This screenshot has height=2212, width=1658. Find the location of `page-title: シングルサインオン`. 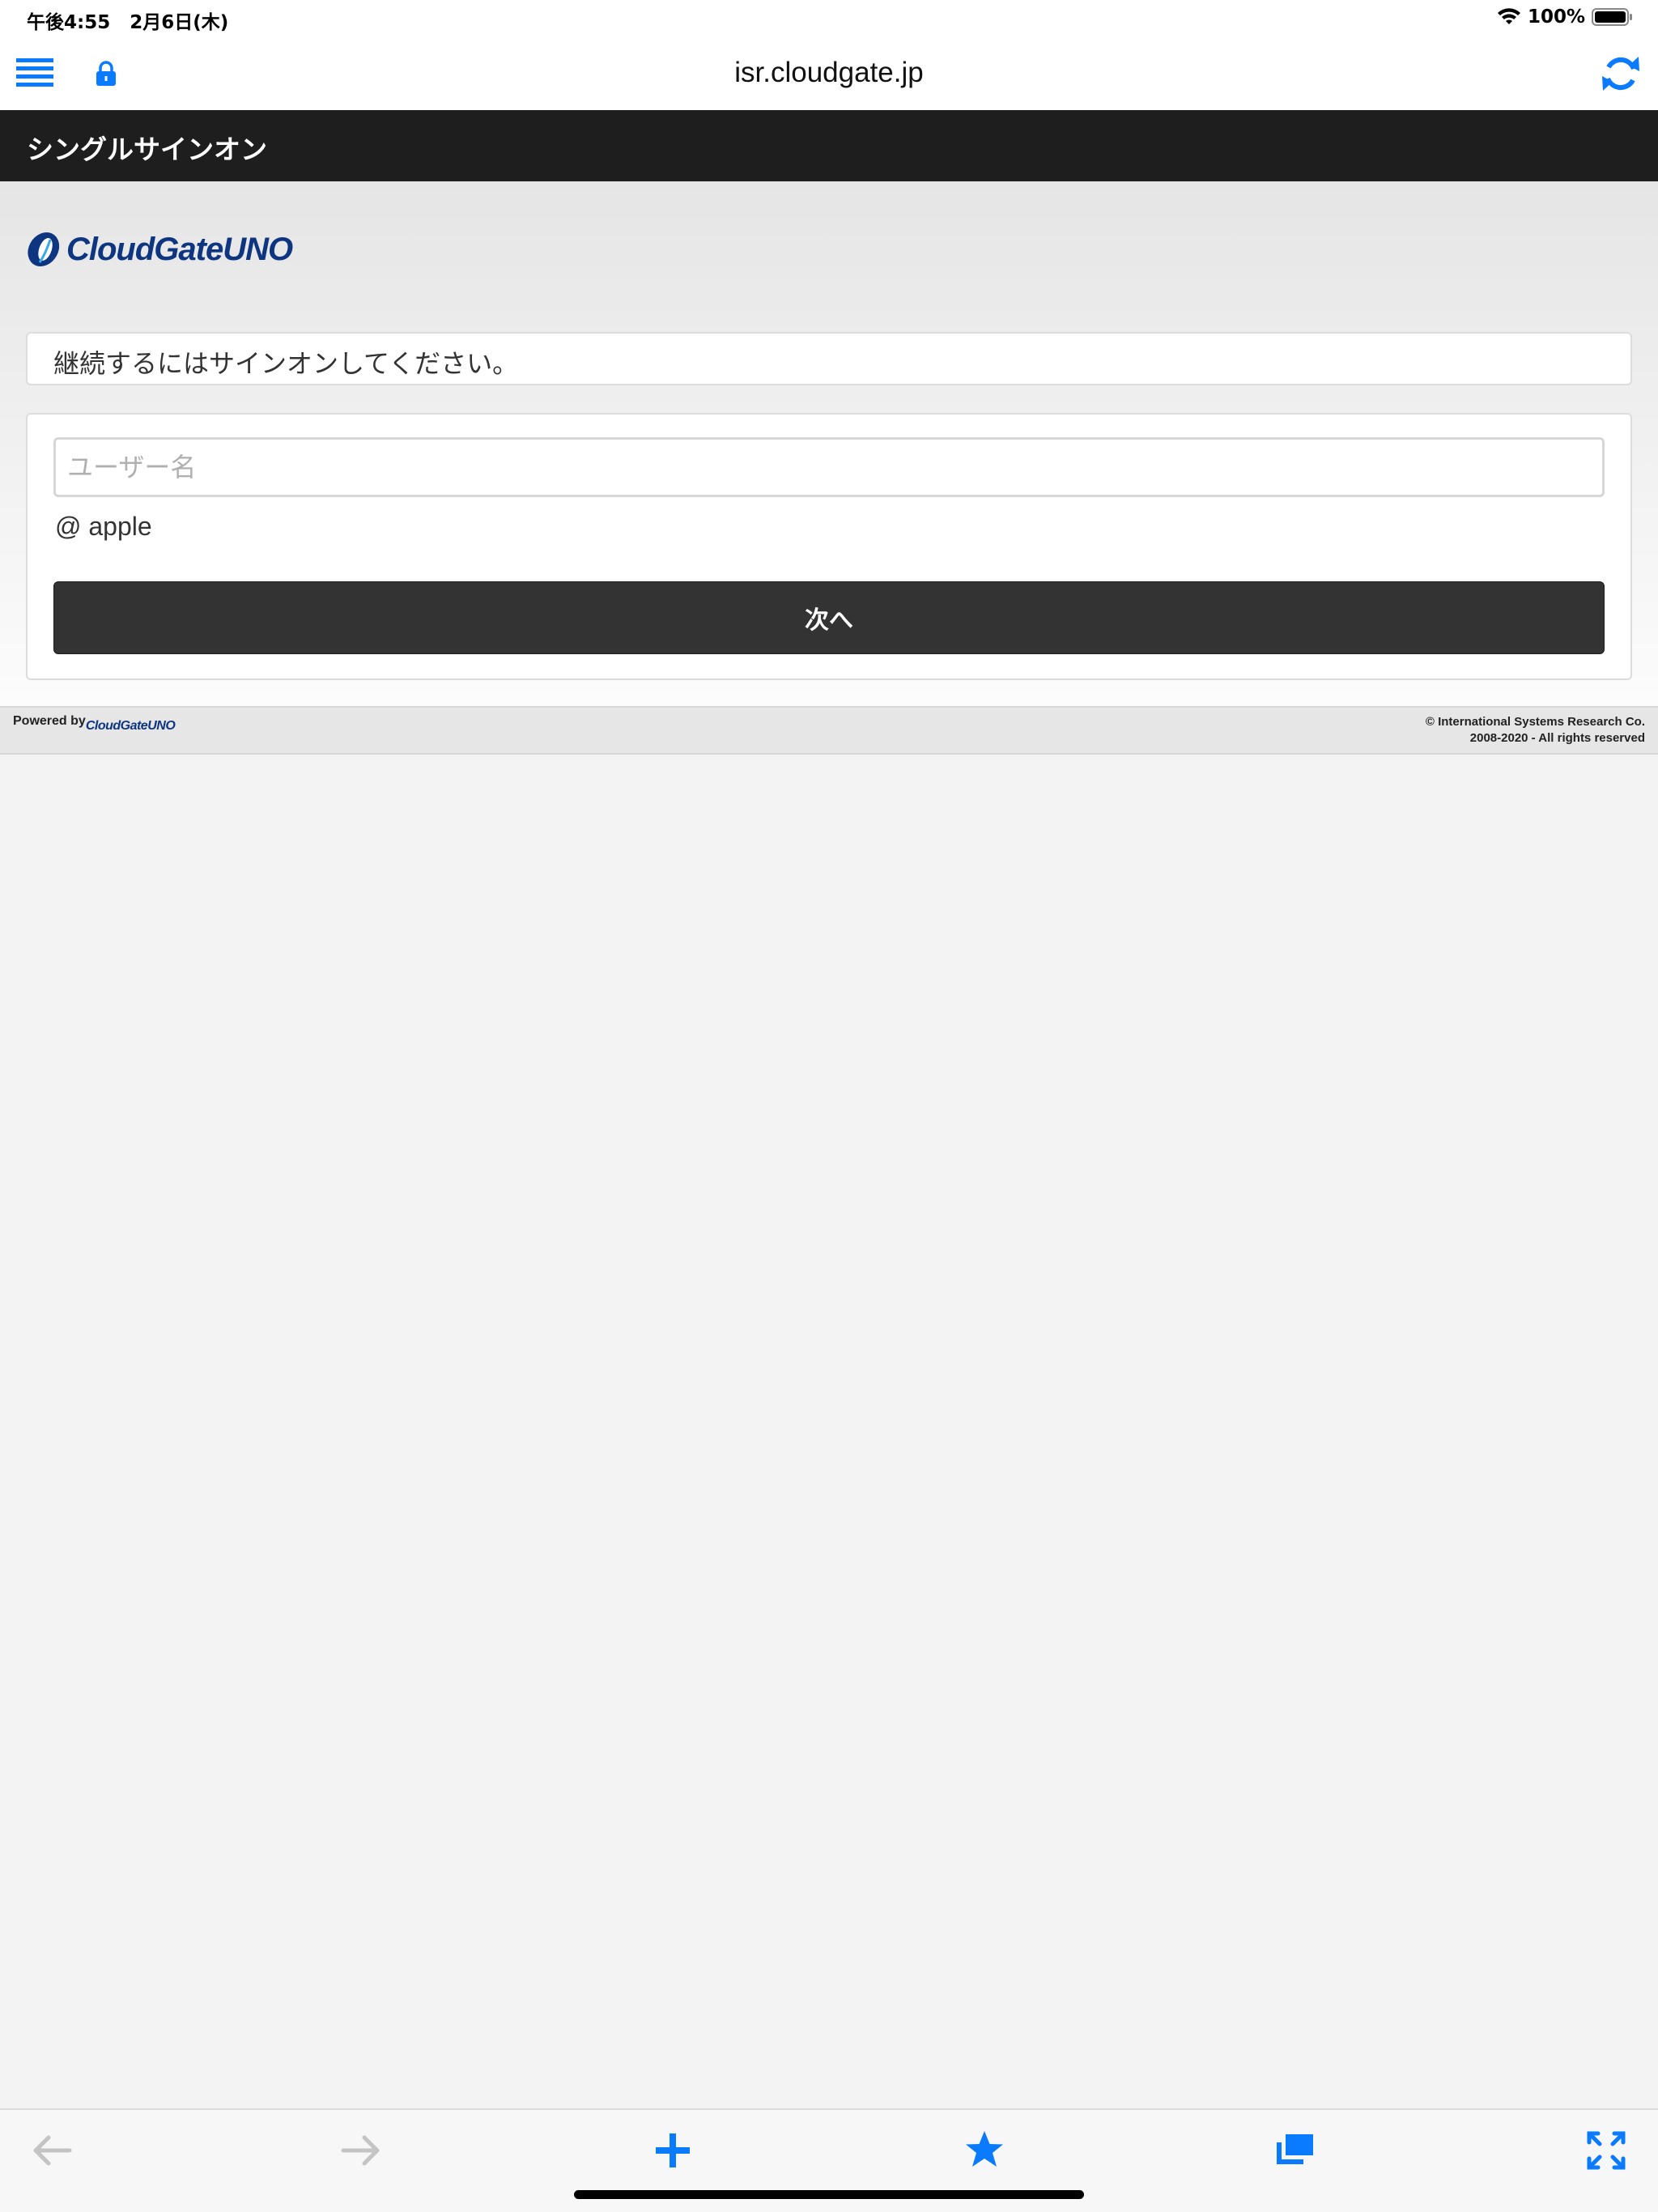

page-title: シングルサインオン is located at coordinates (147, 150).